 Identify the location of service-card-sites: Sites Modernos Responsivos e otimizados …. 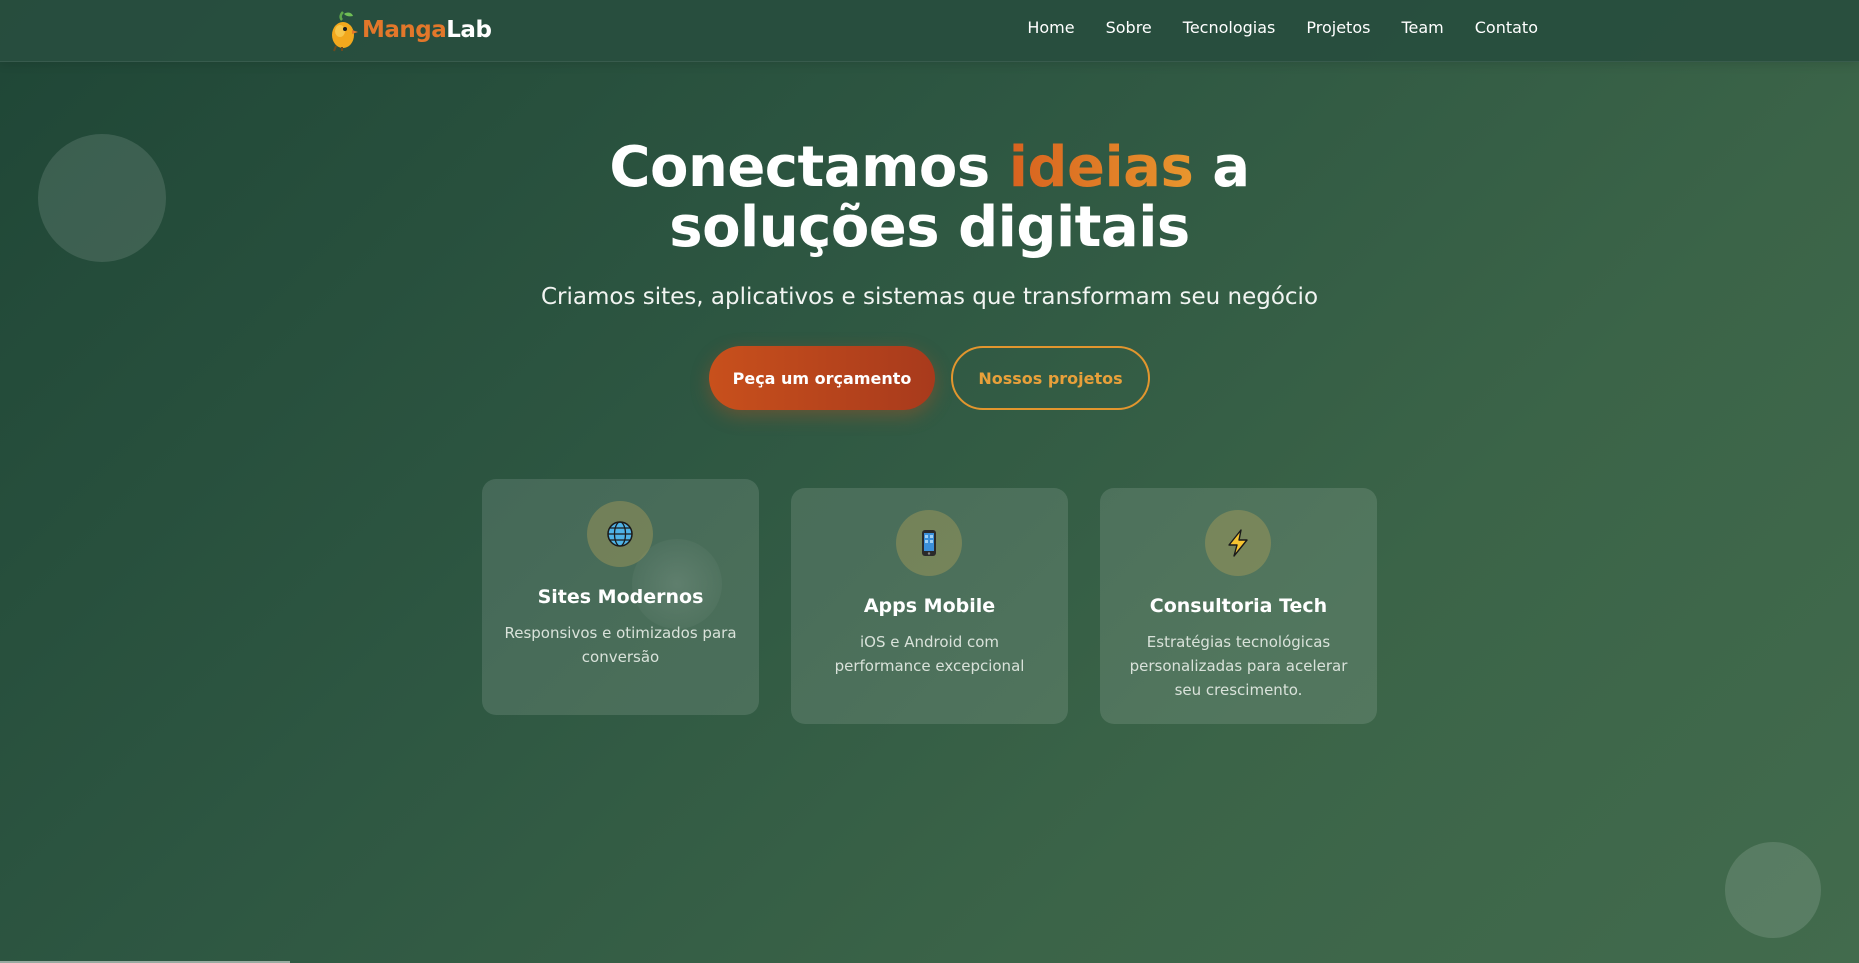
(620, 597).